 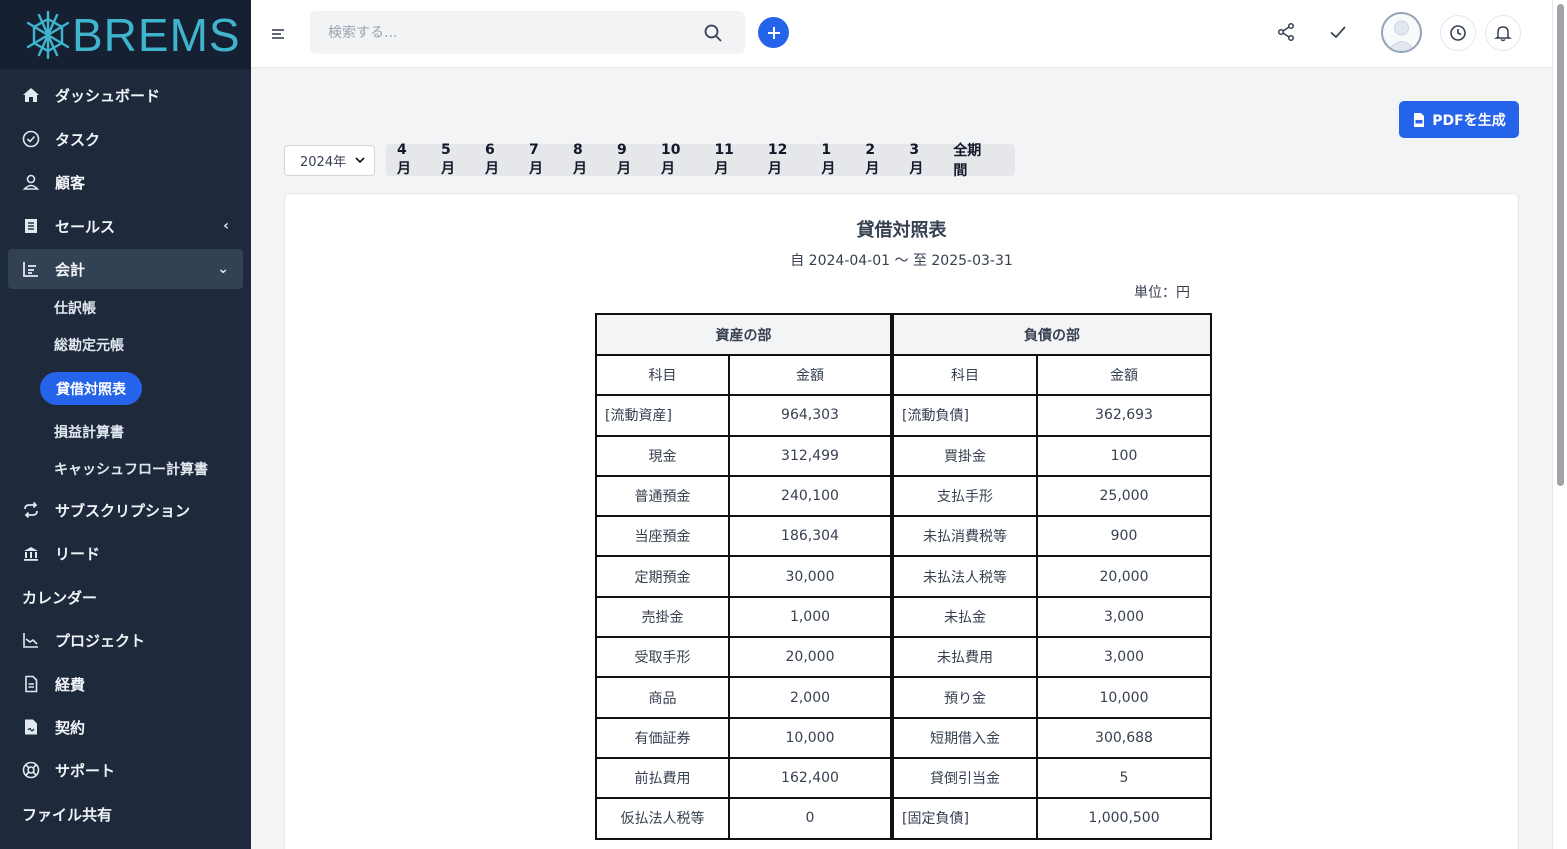 I want to click on plus-icon, so click(x=773, y=32).